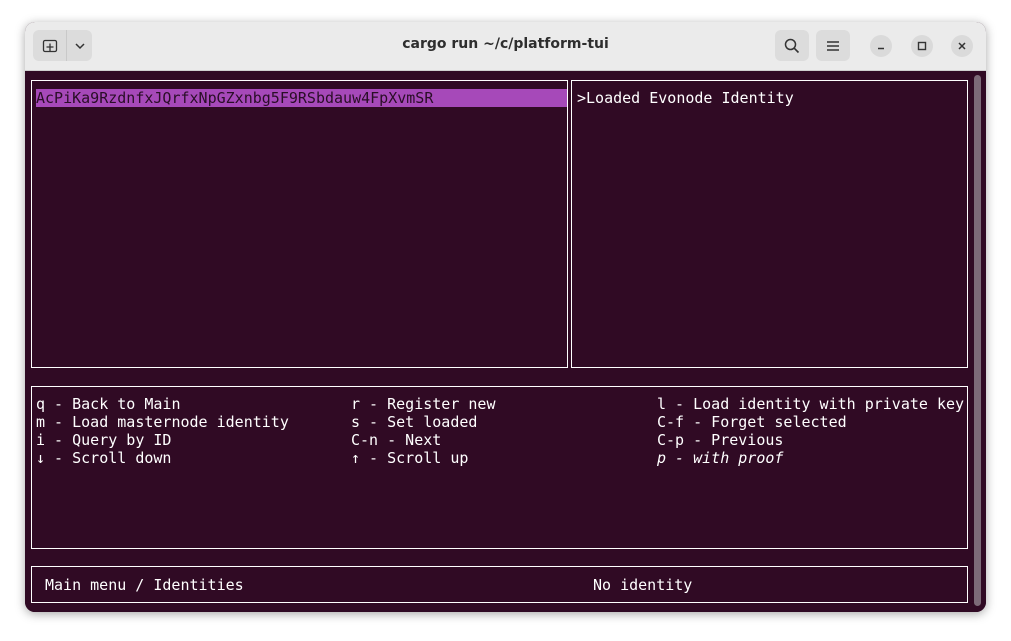 The height and width of the screenshot is (641, 1011). I want to click on maximize-icon, so click(922, 46).